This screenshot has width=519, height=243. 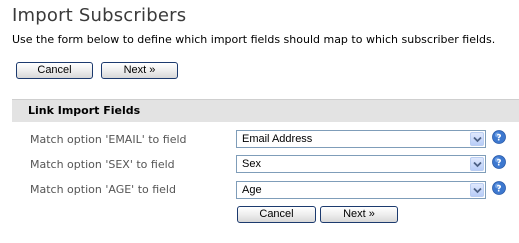 What do you see at coordinates (265, 110) in the screenshot?
I see `link-import-fields-header: Link Import Fields` at bounding box center [265, 110].